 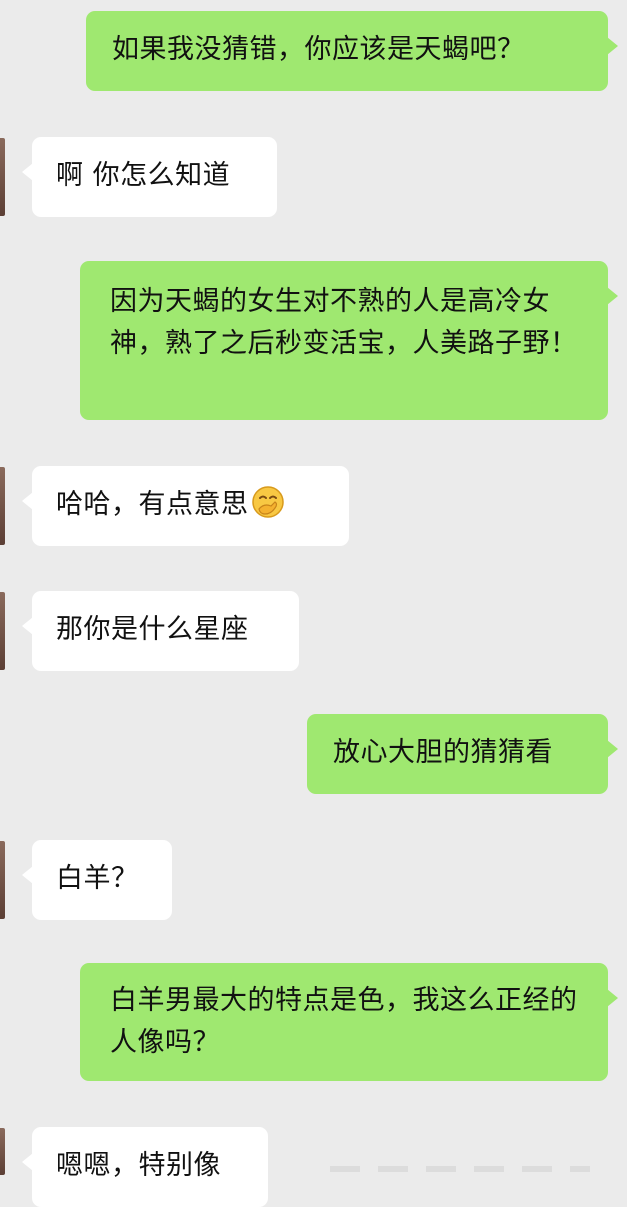 What do you see at coordinates (318, 49) in the screenshot?
I see `message-text: 如果我没猜错，你应该是天蝎吧？` at bounding box center [318, 49].